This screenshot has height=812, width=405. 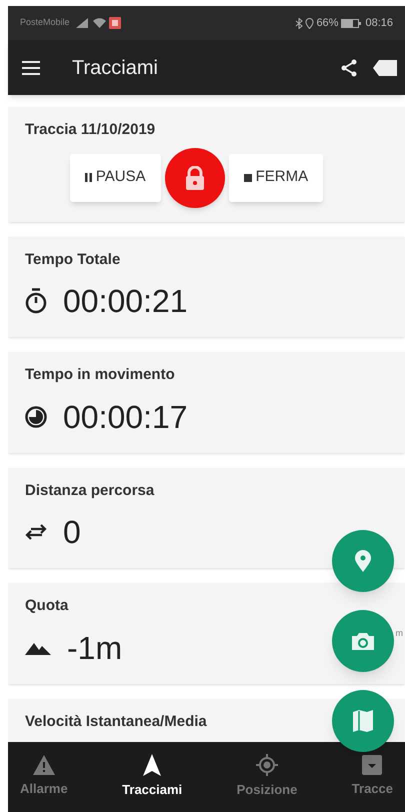 I want to click on navigation-arrow-icon, so click(x=152, y=765).